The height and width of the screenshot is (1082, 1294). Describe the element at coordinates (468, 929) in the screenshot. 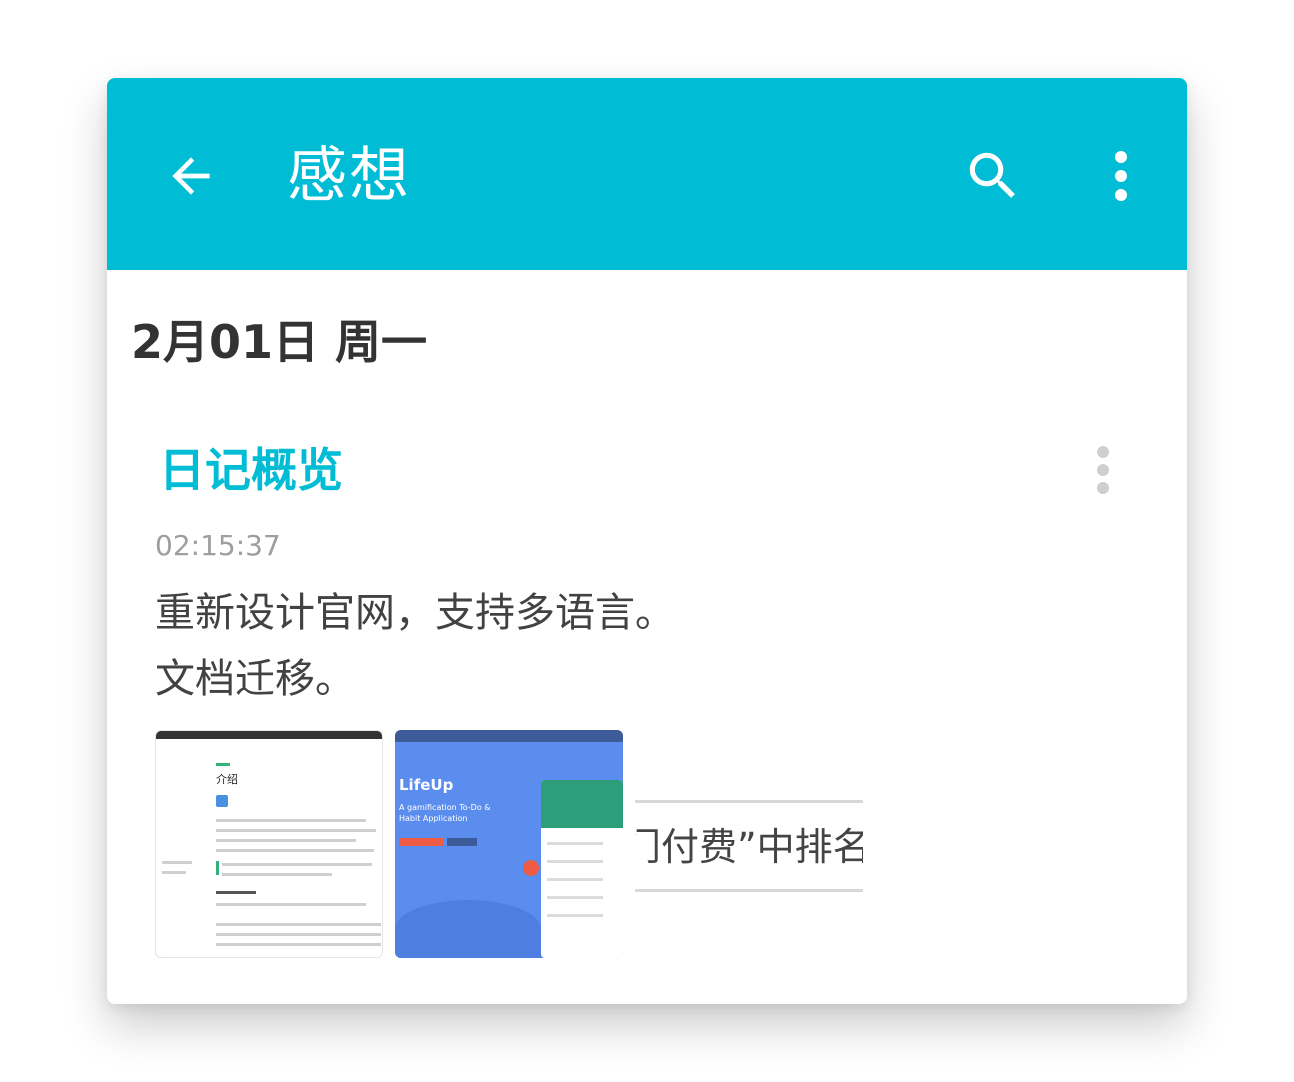

I see `hero-wave` at that location.